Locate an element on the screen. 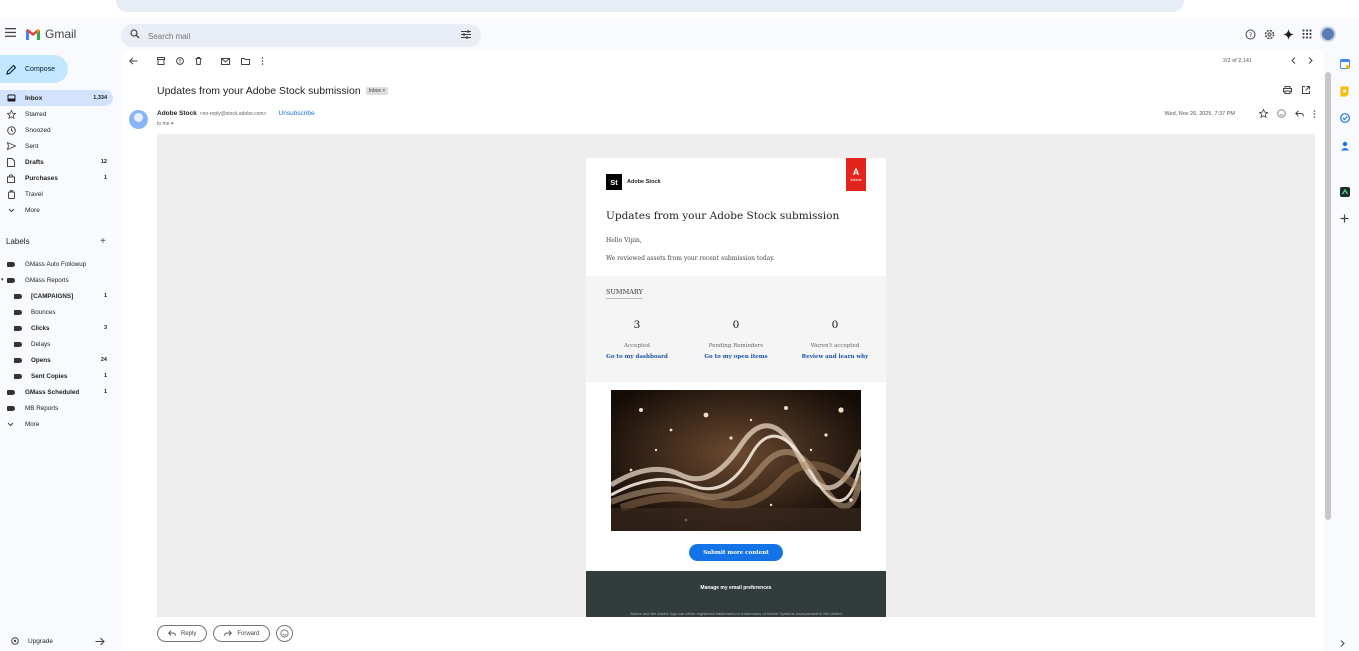 This screenshot has height=651, width=1359. addon-icon is located at coordinates (1345, 192).